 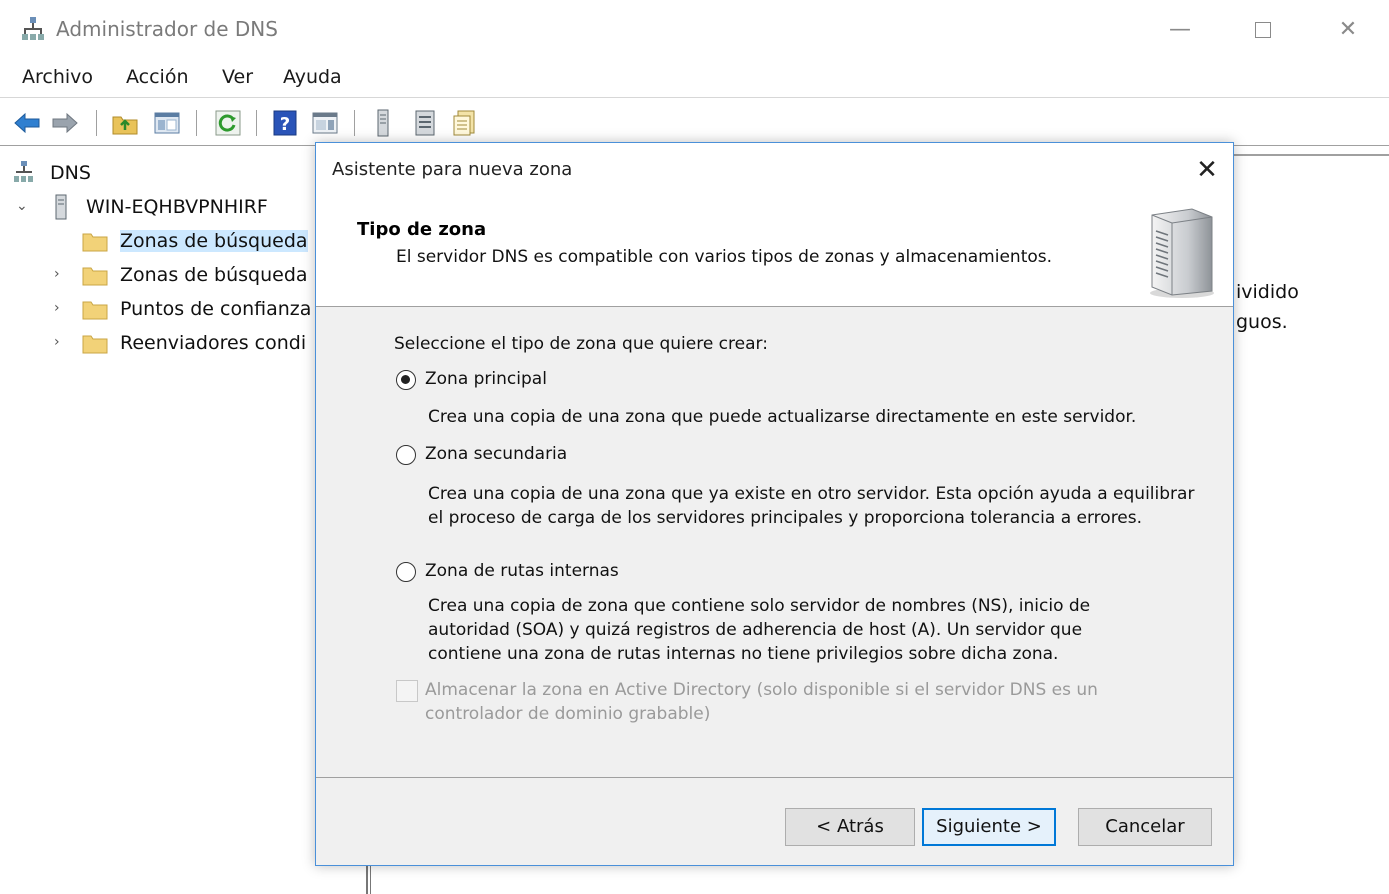 I want to click on store-in-ad-checkbox, so click(x=407, y=691).